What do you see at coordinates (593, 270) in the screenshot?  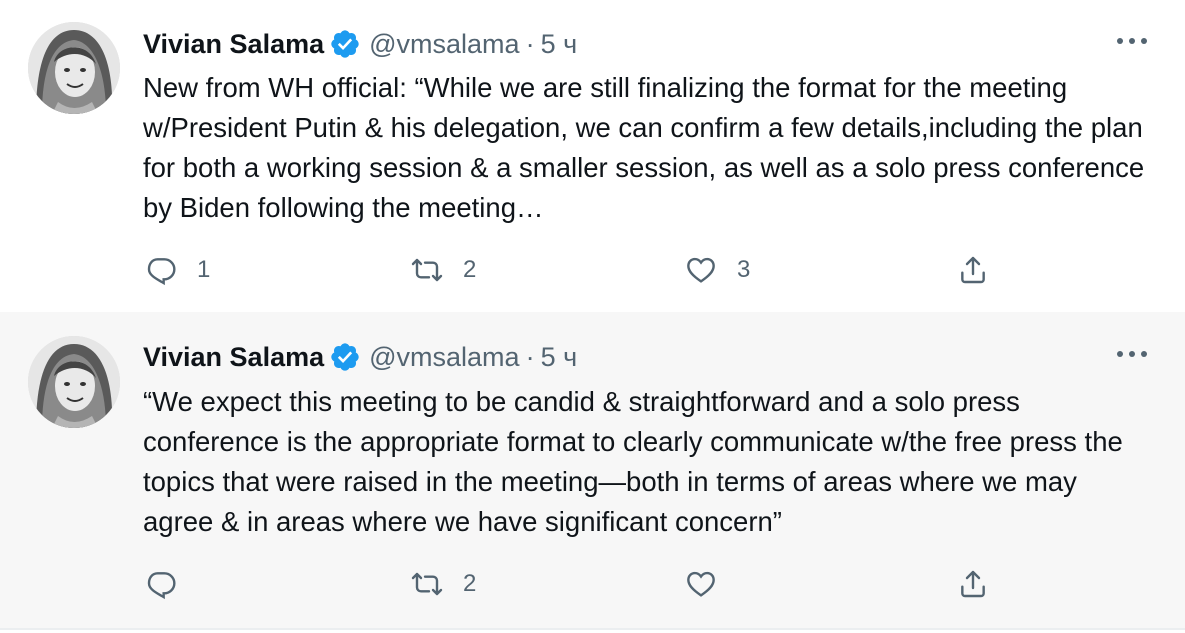 I see `tweet-actions: 1 2 3` at bounding box center [593, 270].